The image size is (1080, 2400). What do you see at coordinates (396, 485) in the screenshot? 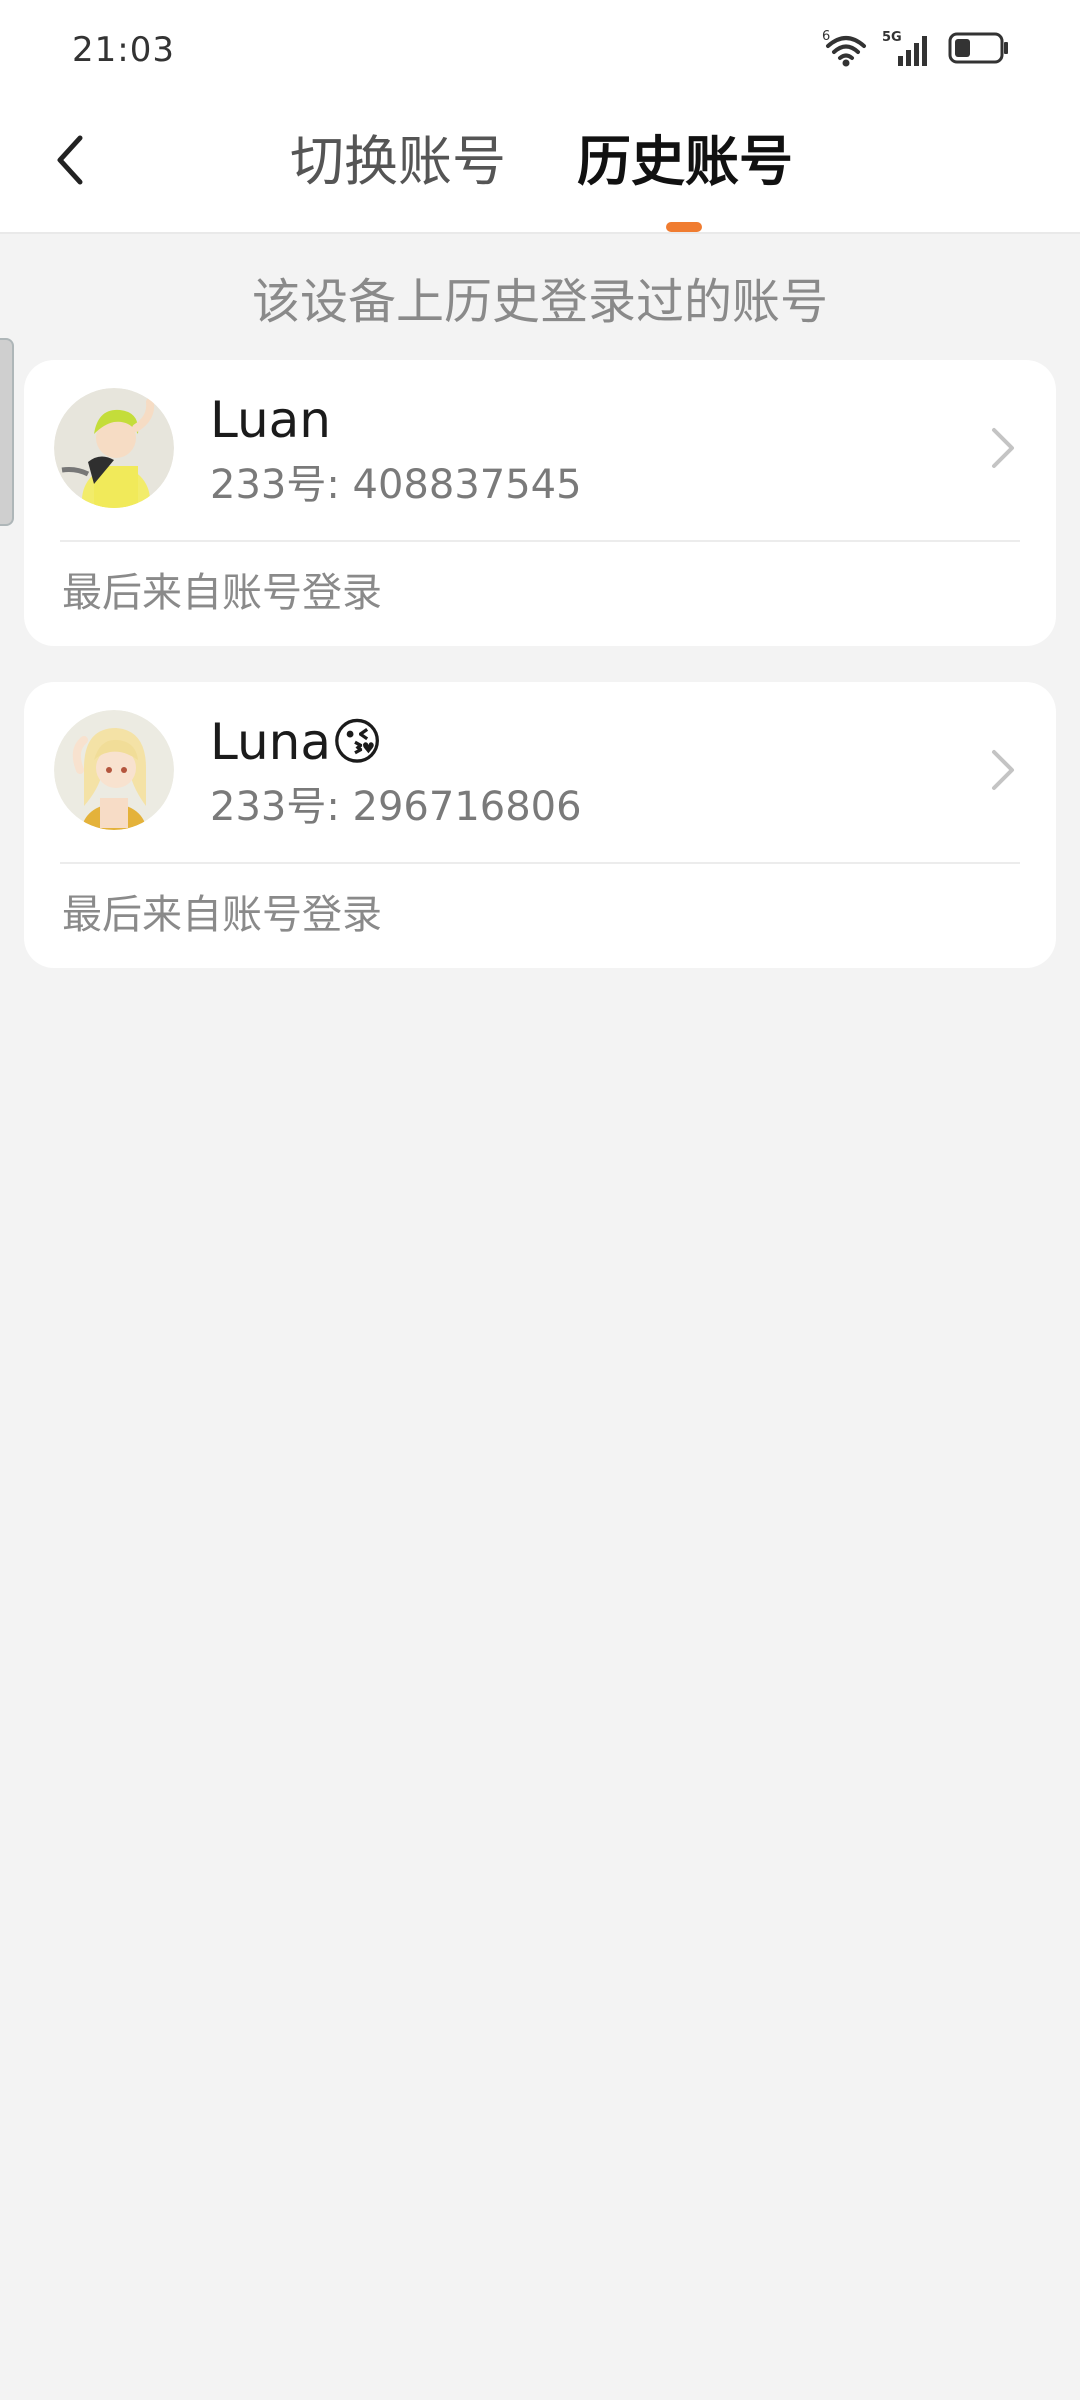
I see `account-id: 233号: 408837545` at bounding box center [396, 485].